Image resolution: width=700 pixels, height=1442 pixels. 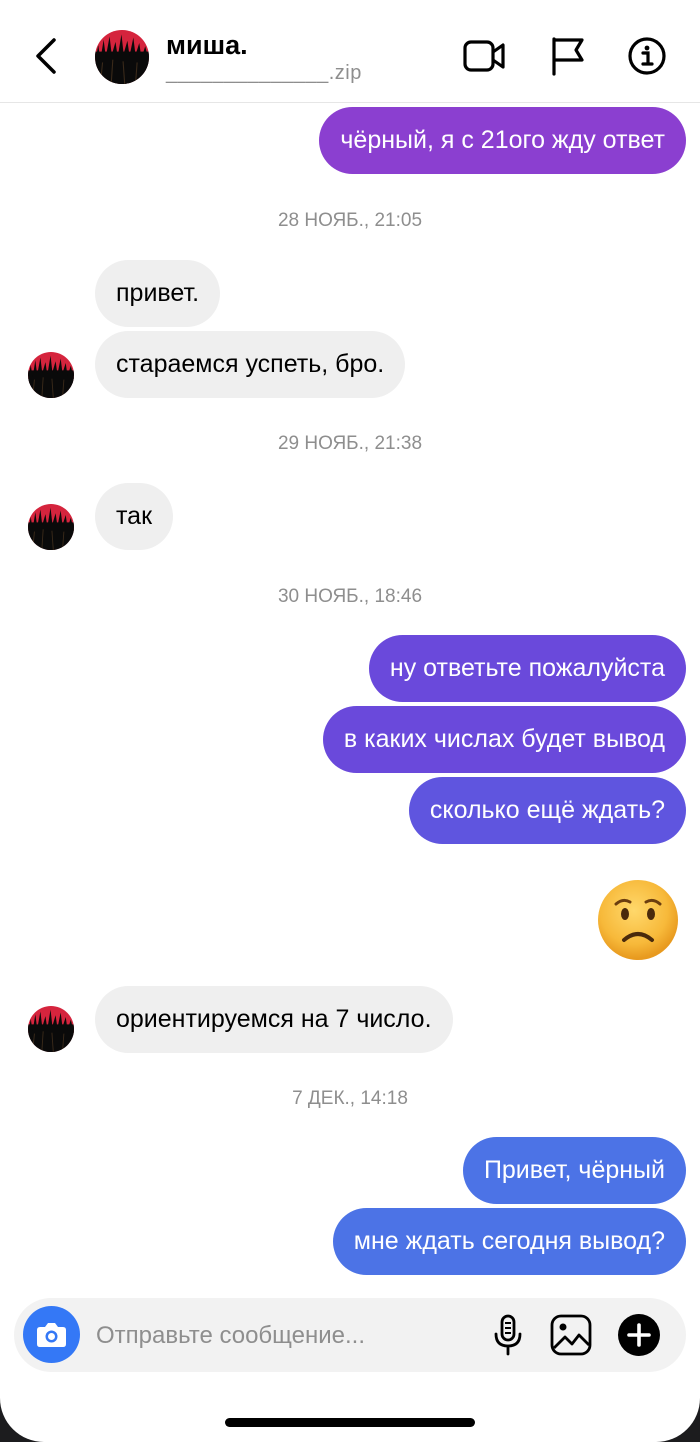 I want to click on voice-message-button, so click(x=508, y=1335).